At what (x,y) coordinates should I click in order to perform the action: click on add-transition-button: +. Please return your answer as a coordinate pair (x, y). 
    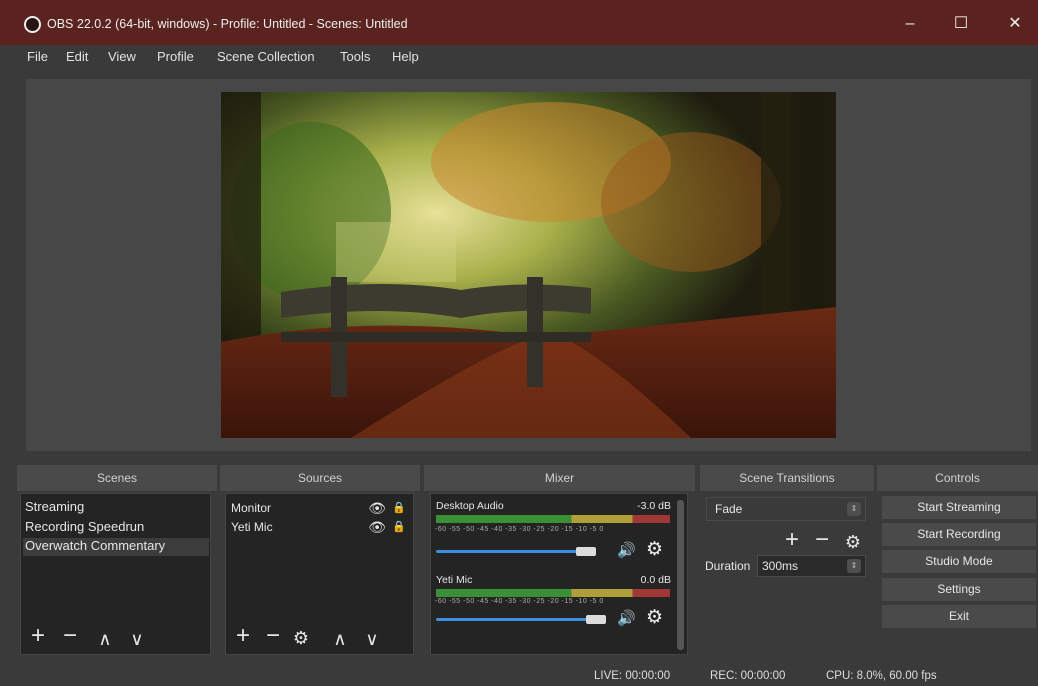
    Looking at the image, I should click on (792, 540).